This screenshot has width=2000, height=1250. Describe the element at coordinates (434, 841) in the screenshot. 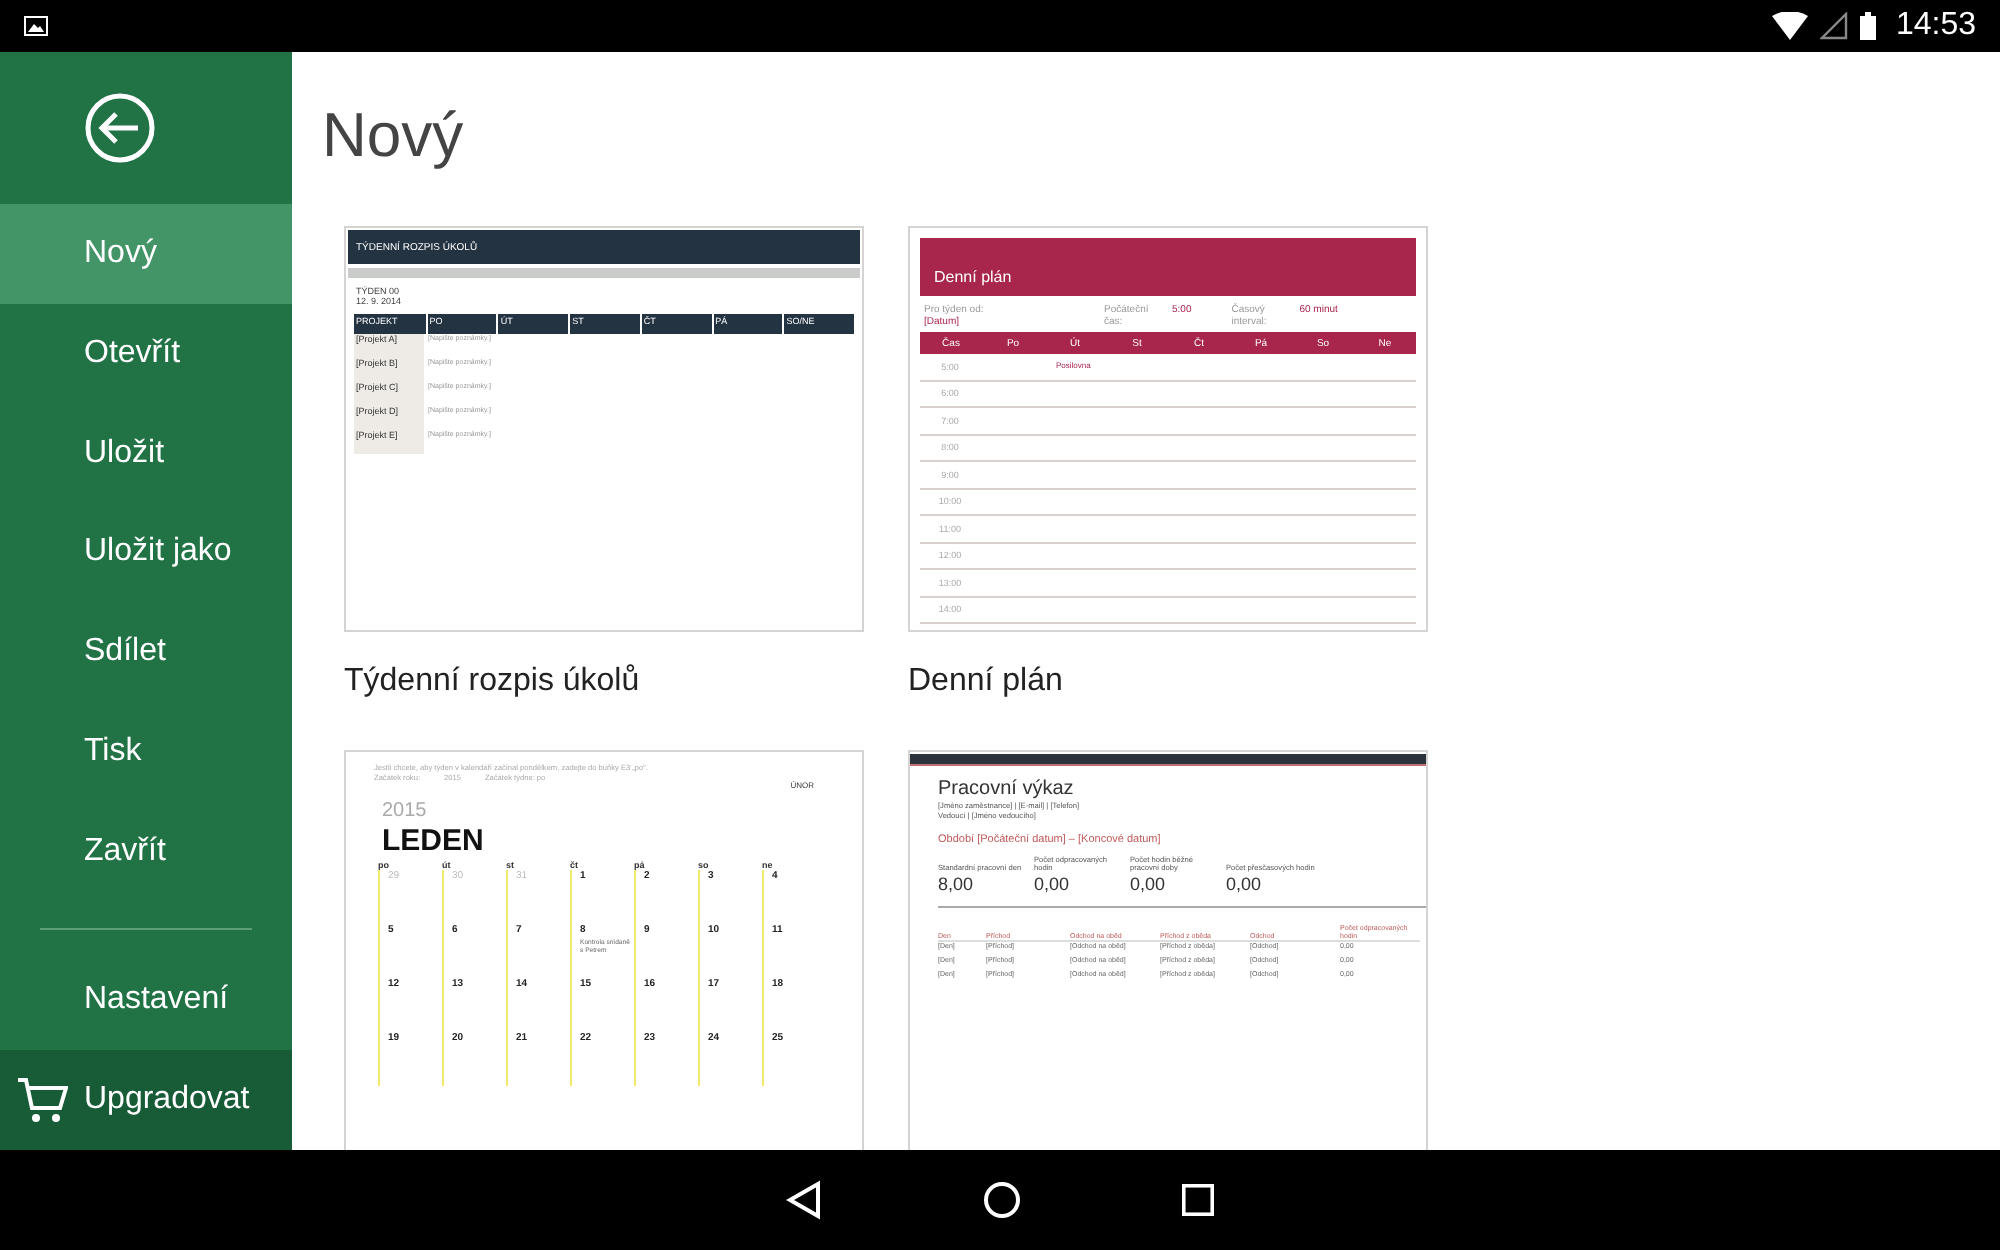

I see `month-title: LEDEN` at that location.